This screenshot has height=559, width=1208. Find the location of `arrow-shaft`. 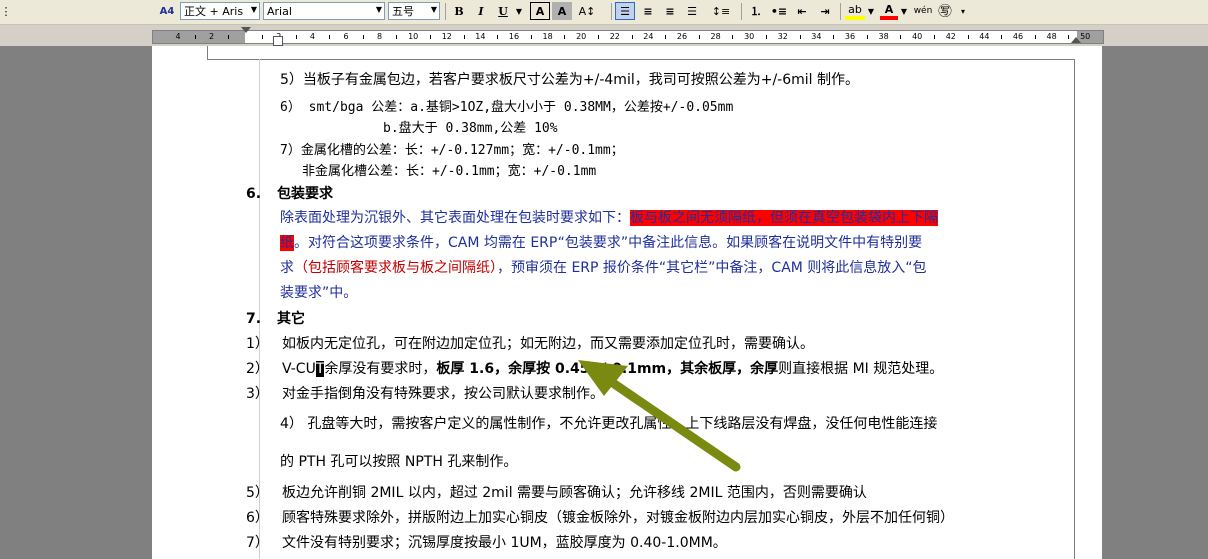

arrow-shaft is located at coordinates (673, 424).